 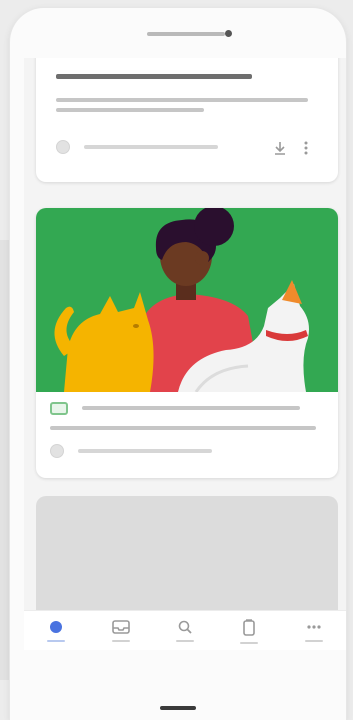 What do you see at coordinates (306, 149) in the screenshot?
I see `more-vertical-icon` at bounding box center [306, 149].